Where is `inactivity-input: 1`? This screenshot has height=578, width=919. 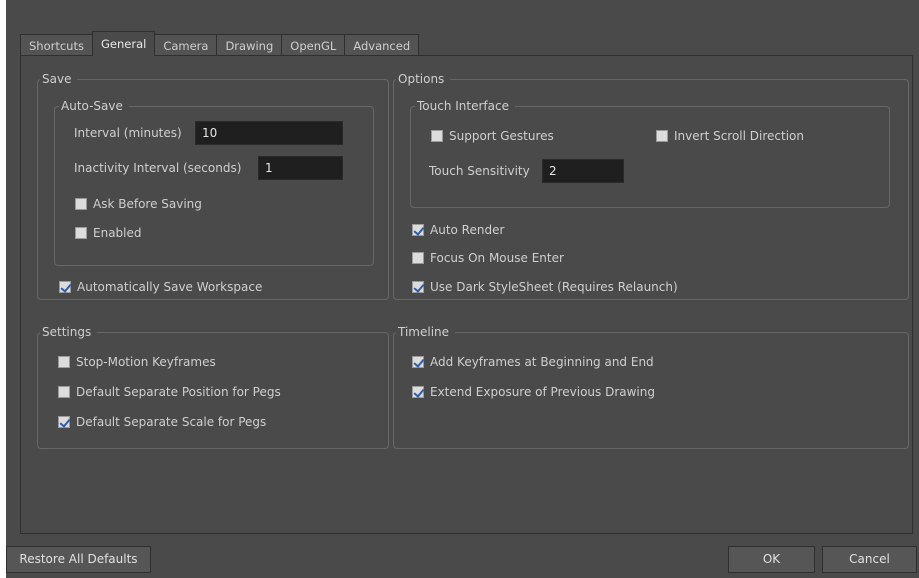 inactivity-input: 1 is located at coordinates (300, 168).